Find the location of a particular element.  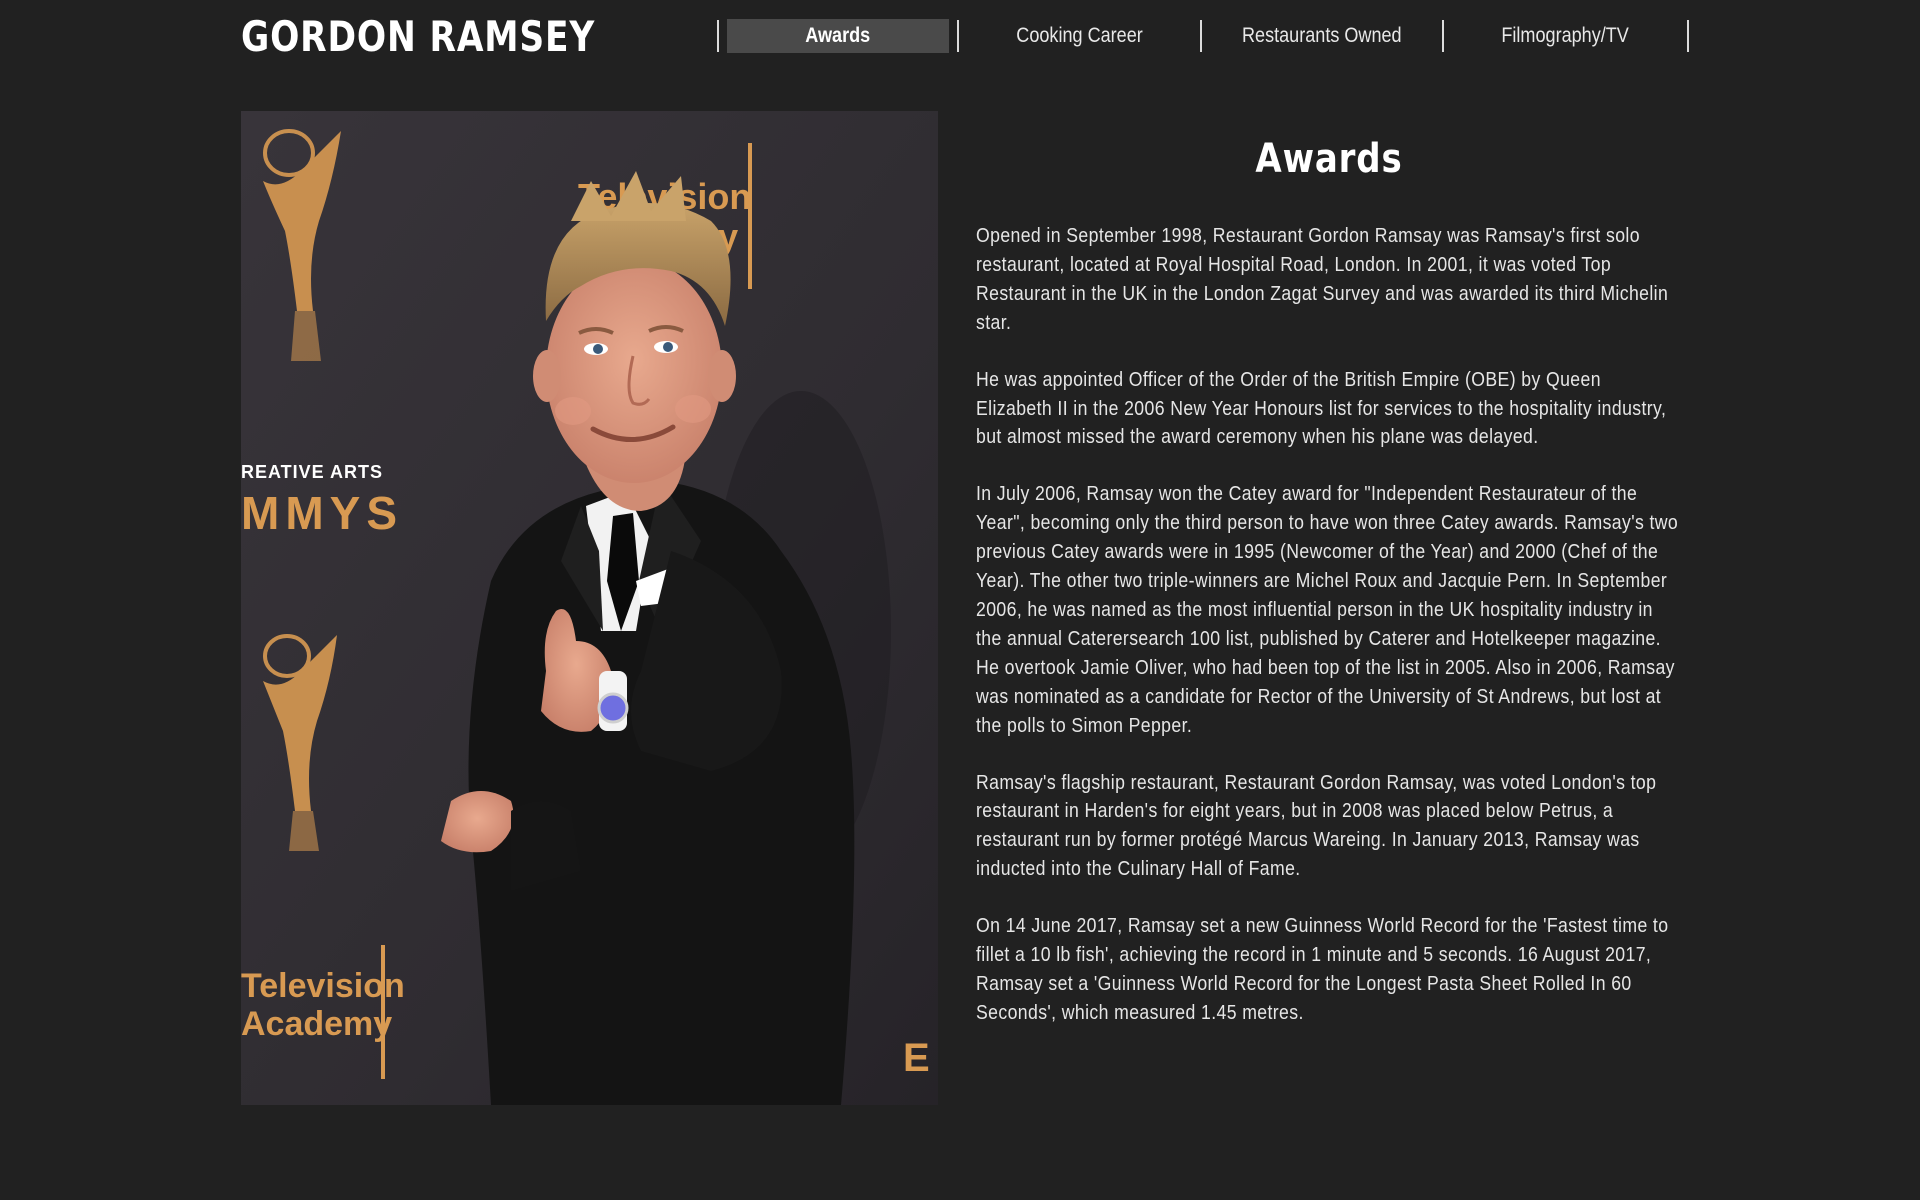

svg-text: Television is located at coordinates (323, 986).